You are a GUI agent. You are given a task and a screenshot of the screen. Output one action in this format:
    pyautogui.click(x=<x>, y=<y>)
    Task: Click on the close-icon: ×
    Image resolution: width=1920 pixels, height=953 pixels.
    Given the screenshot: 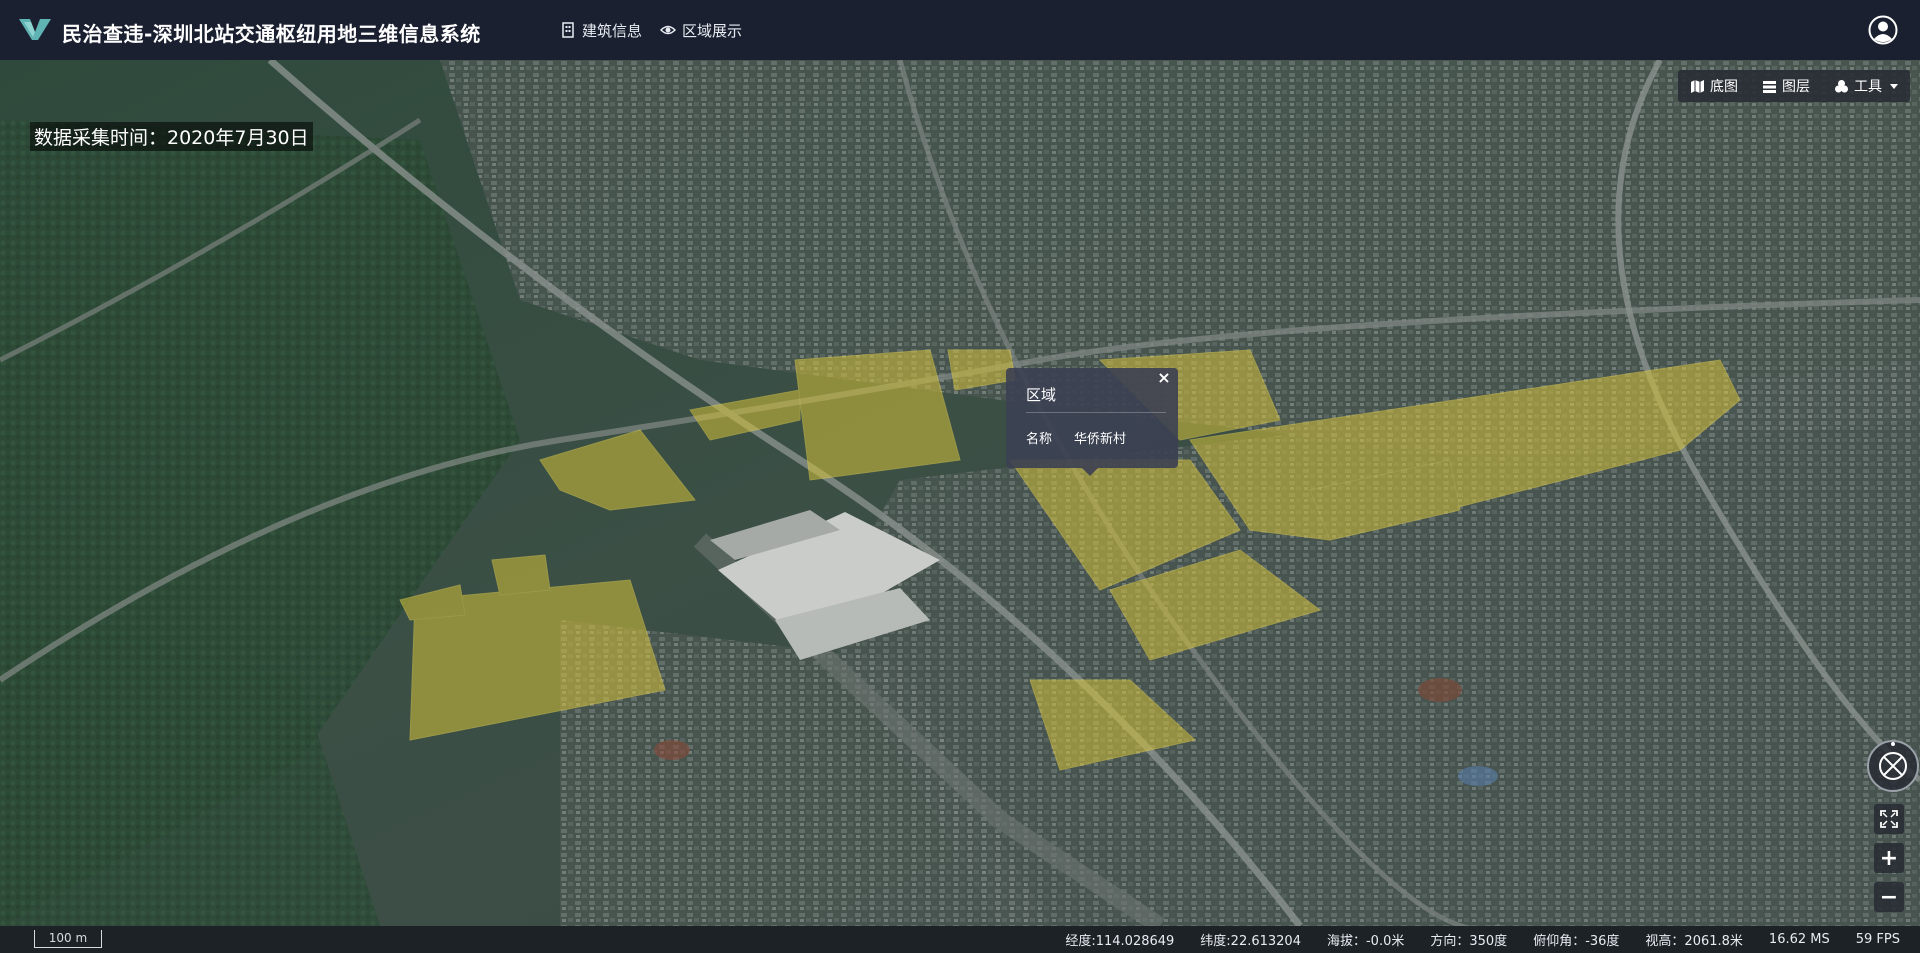 What is the action you would take?
    pyautogui.click(x=1164, y=378)
    